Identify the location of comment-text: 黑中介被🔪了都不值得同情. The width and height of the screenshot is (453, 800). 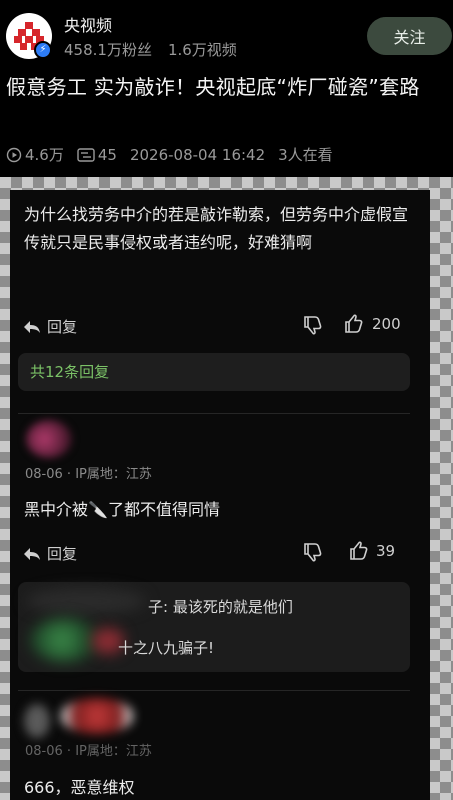
(219, 510).